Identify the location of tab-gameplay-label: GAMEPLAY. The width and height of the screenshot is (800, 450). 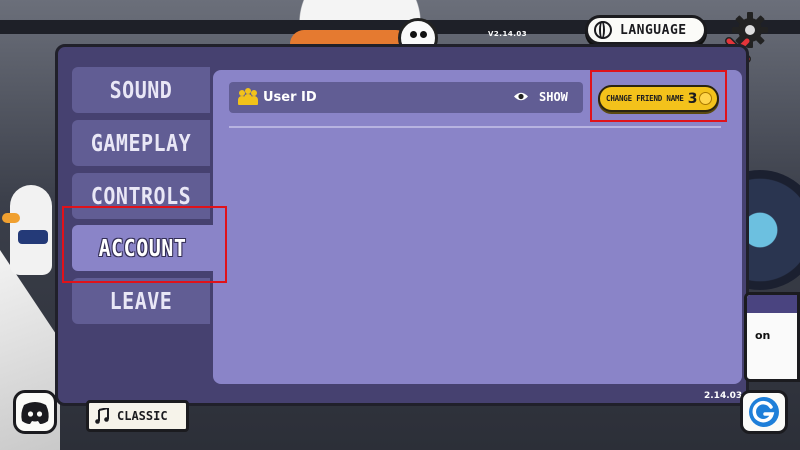
(141, 143).